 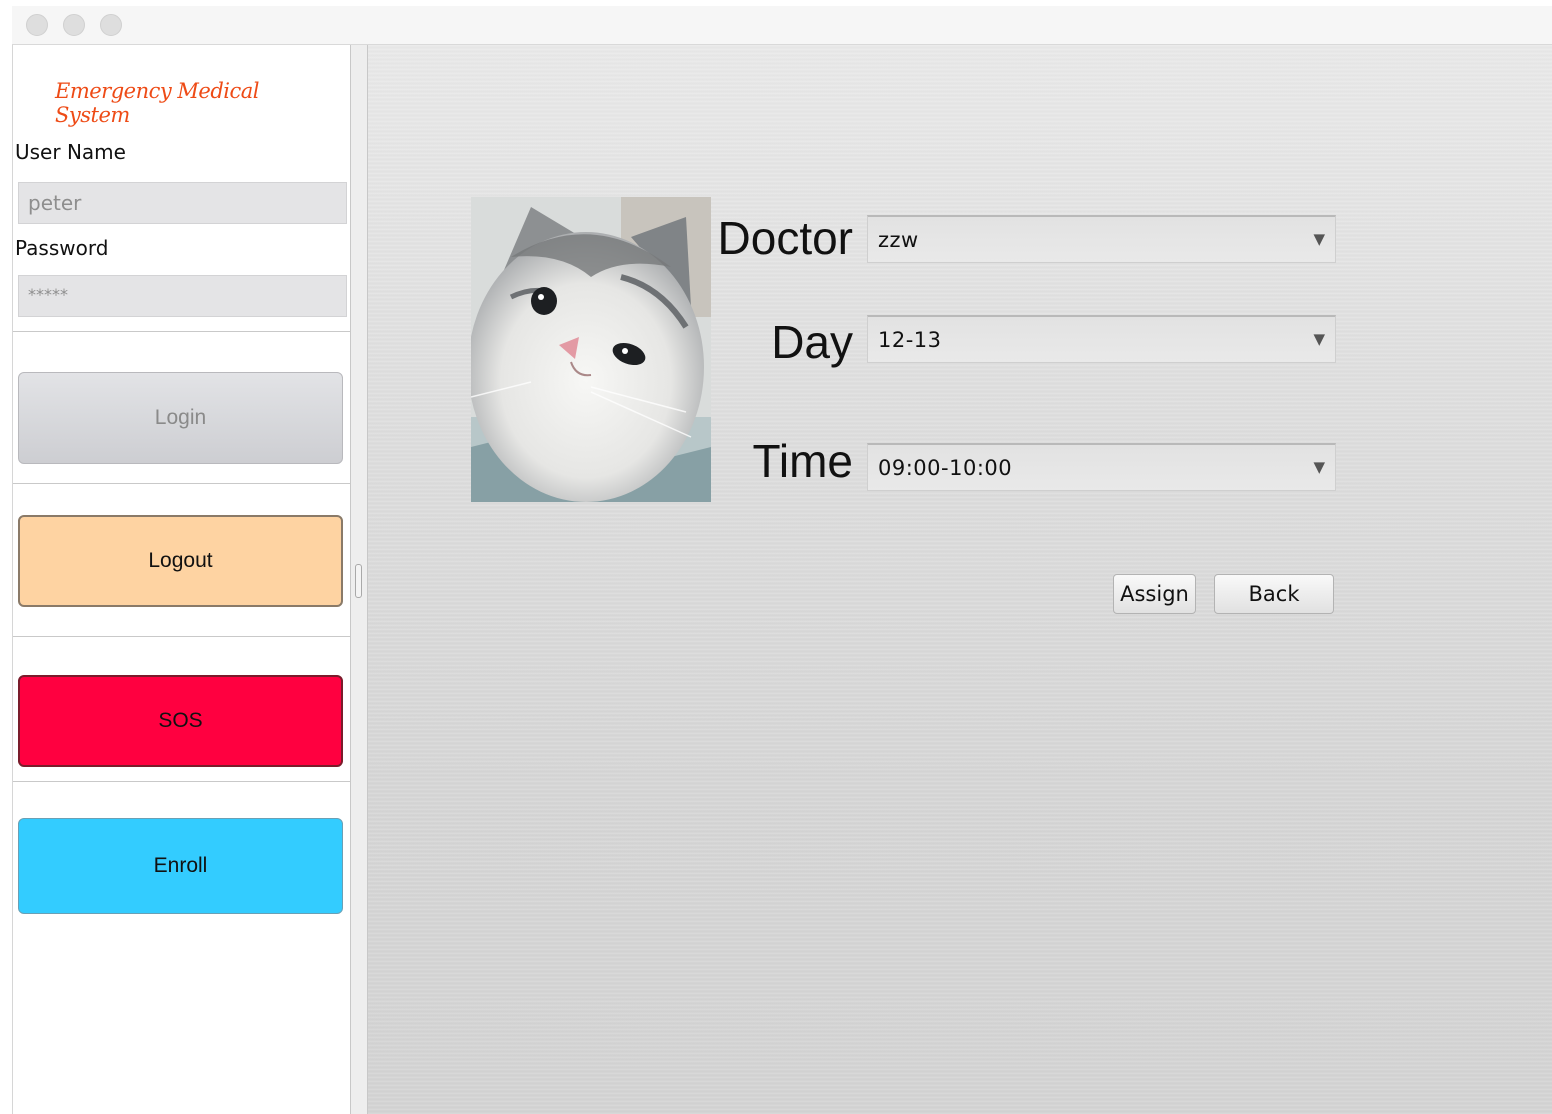 What do you see at coordinates (180, 418) in the screenshot?
I see `login-button: Login` at bounding box center [180, 418].